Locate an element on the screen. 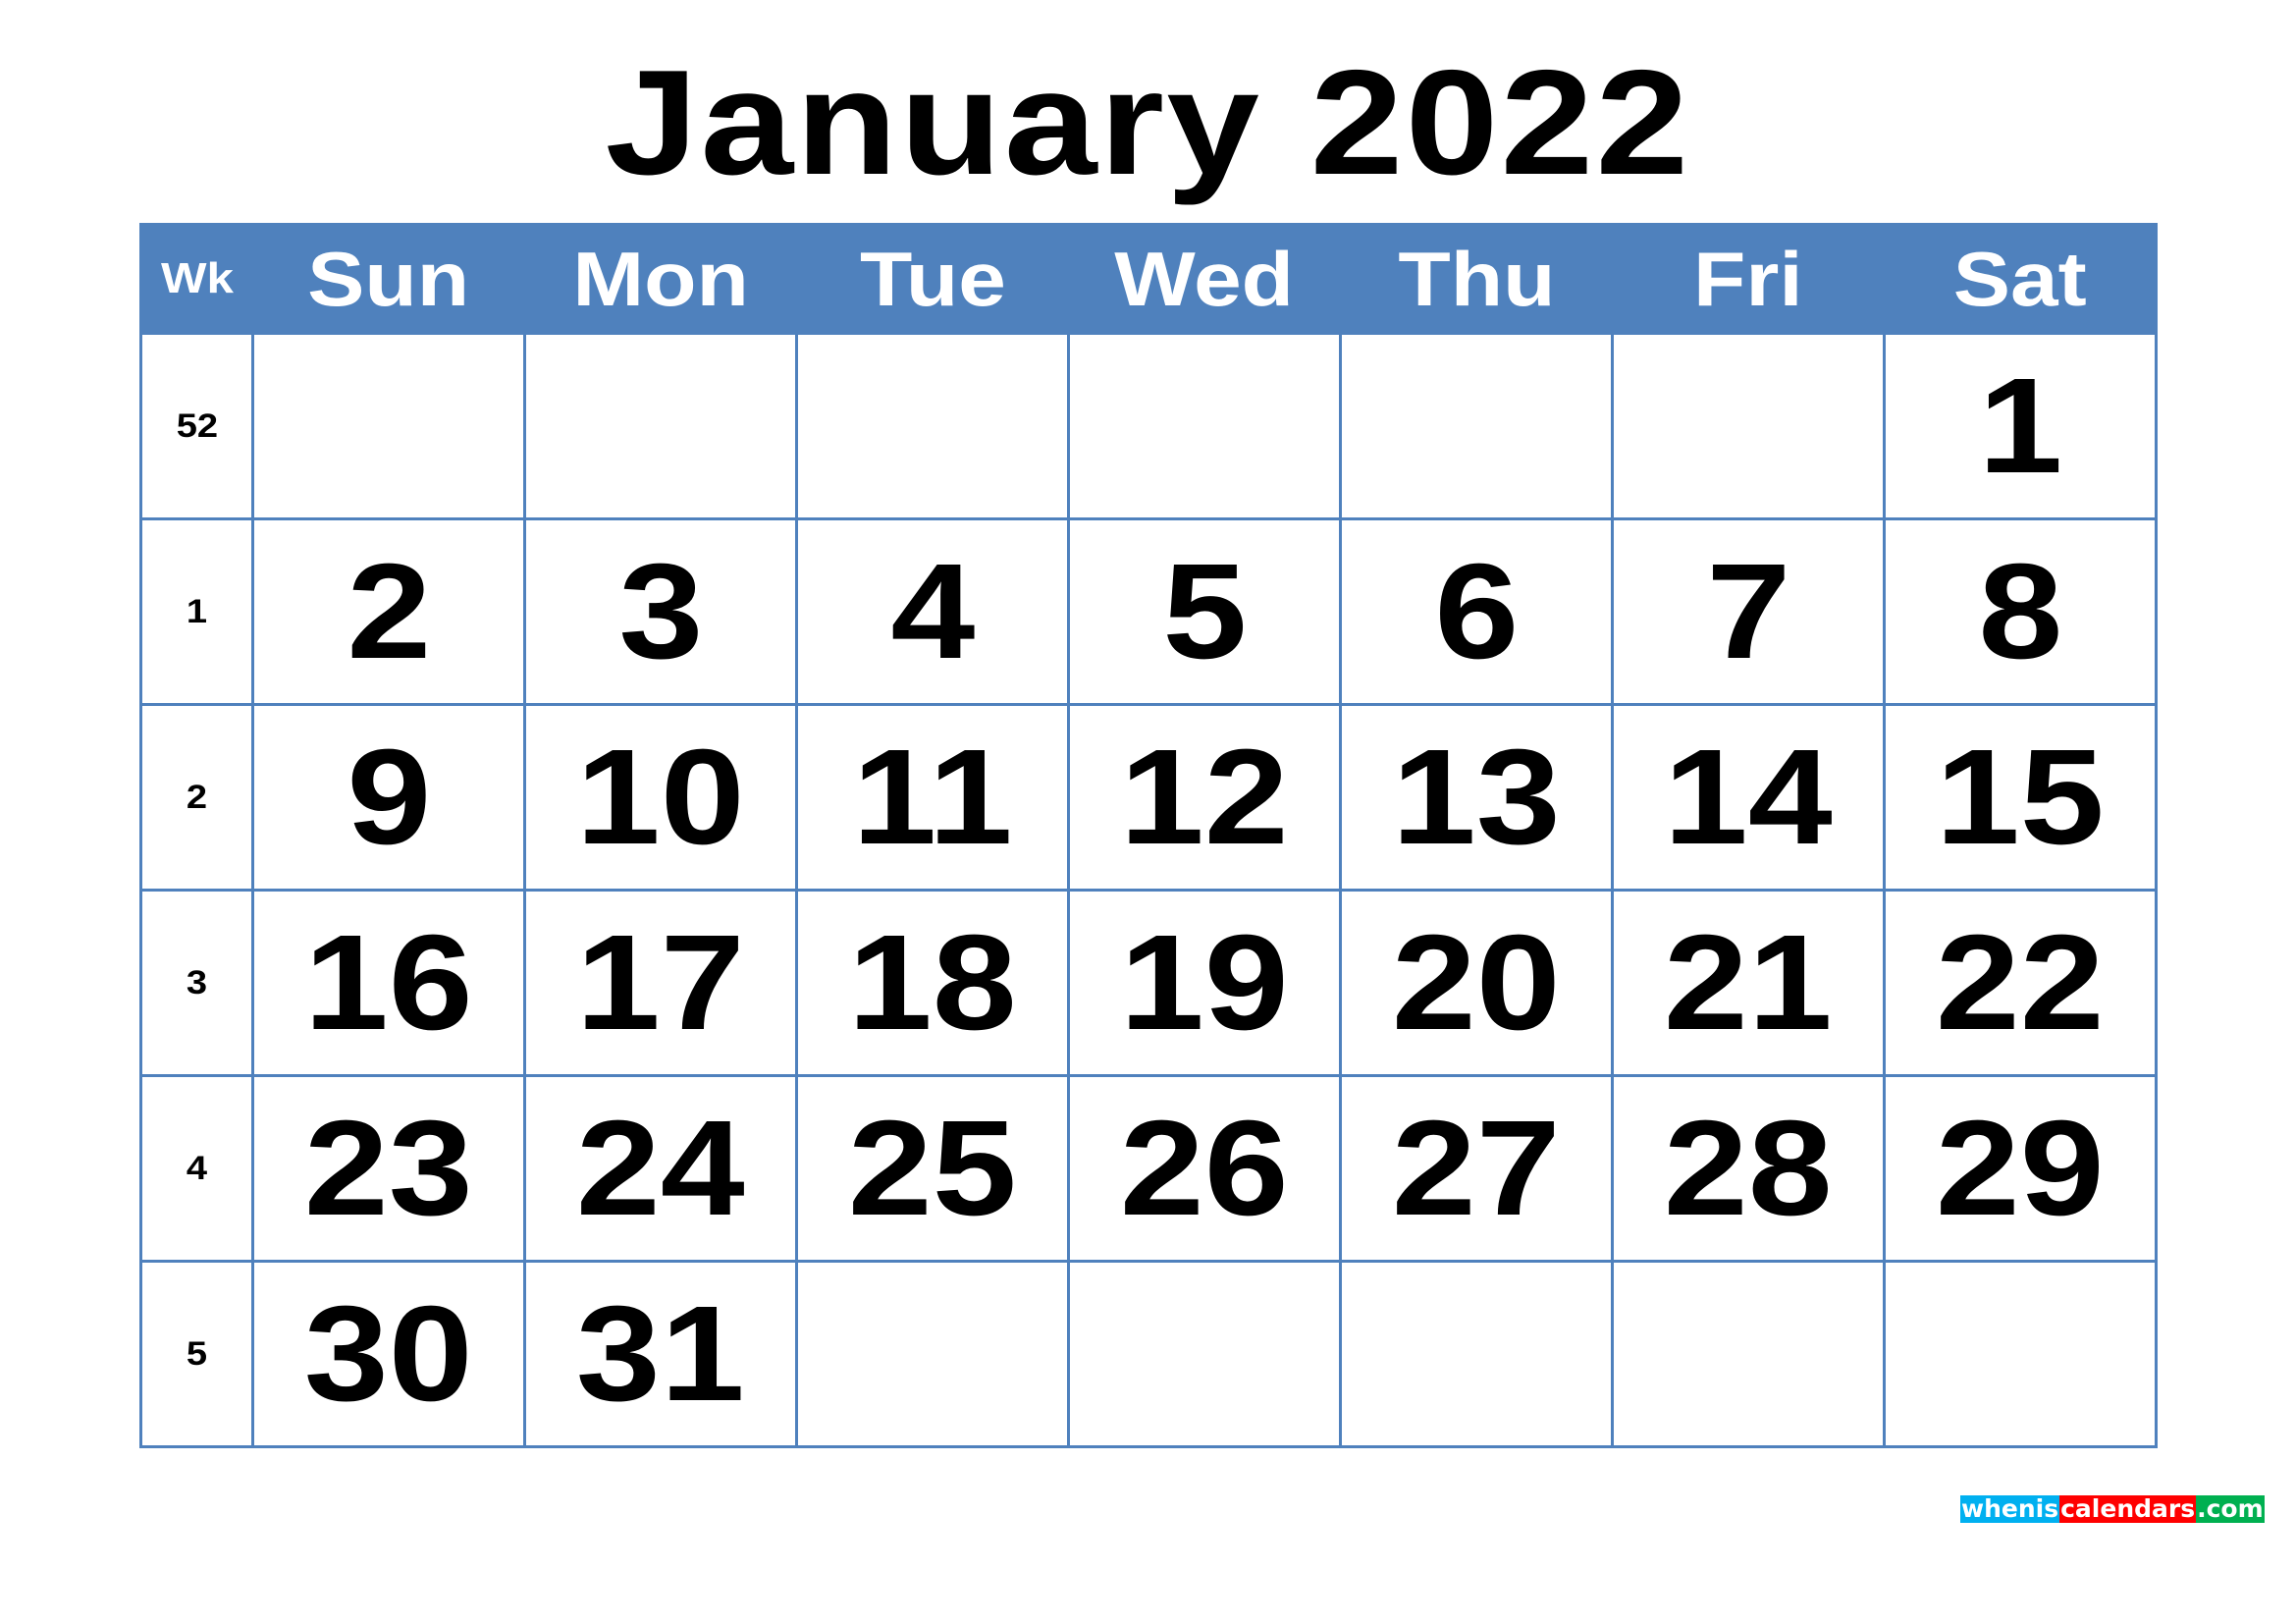 This screenshot has width=2296, height=1624. day-number: 26 is located at coordinates (1204, 1168).